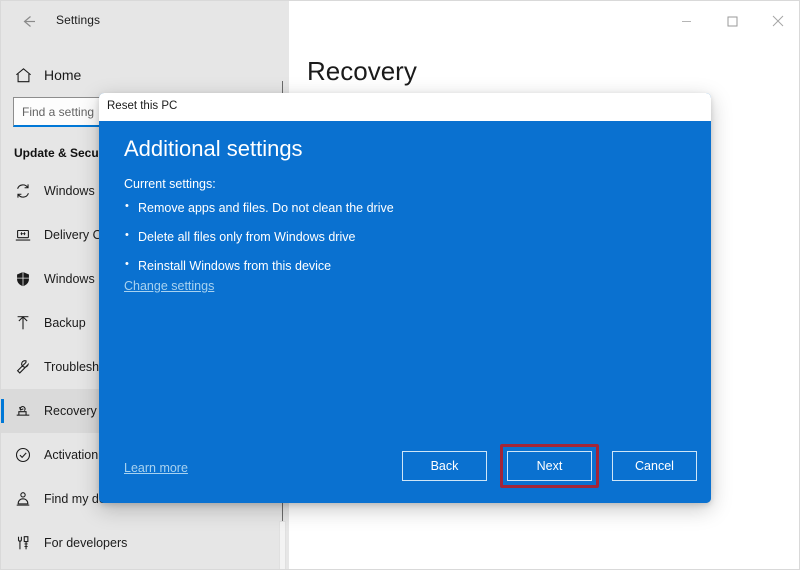 This screenshot has width=800, height=570. What do you see at coordinates (156, 468) in the screenshot?
I see `learn-more-link: Learn more` at bounding box center [156, 468].